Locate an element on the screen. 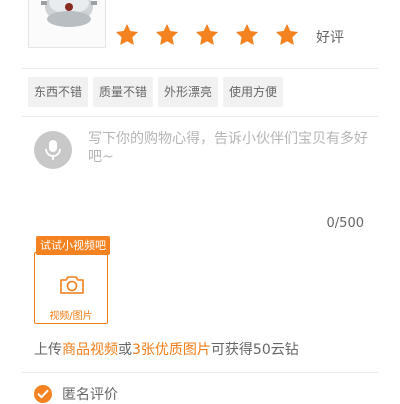 This screenshot has height=404, width=400. upload-media-label: 视频/图片 is located at coordinates (71, 316).